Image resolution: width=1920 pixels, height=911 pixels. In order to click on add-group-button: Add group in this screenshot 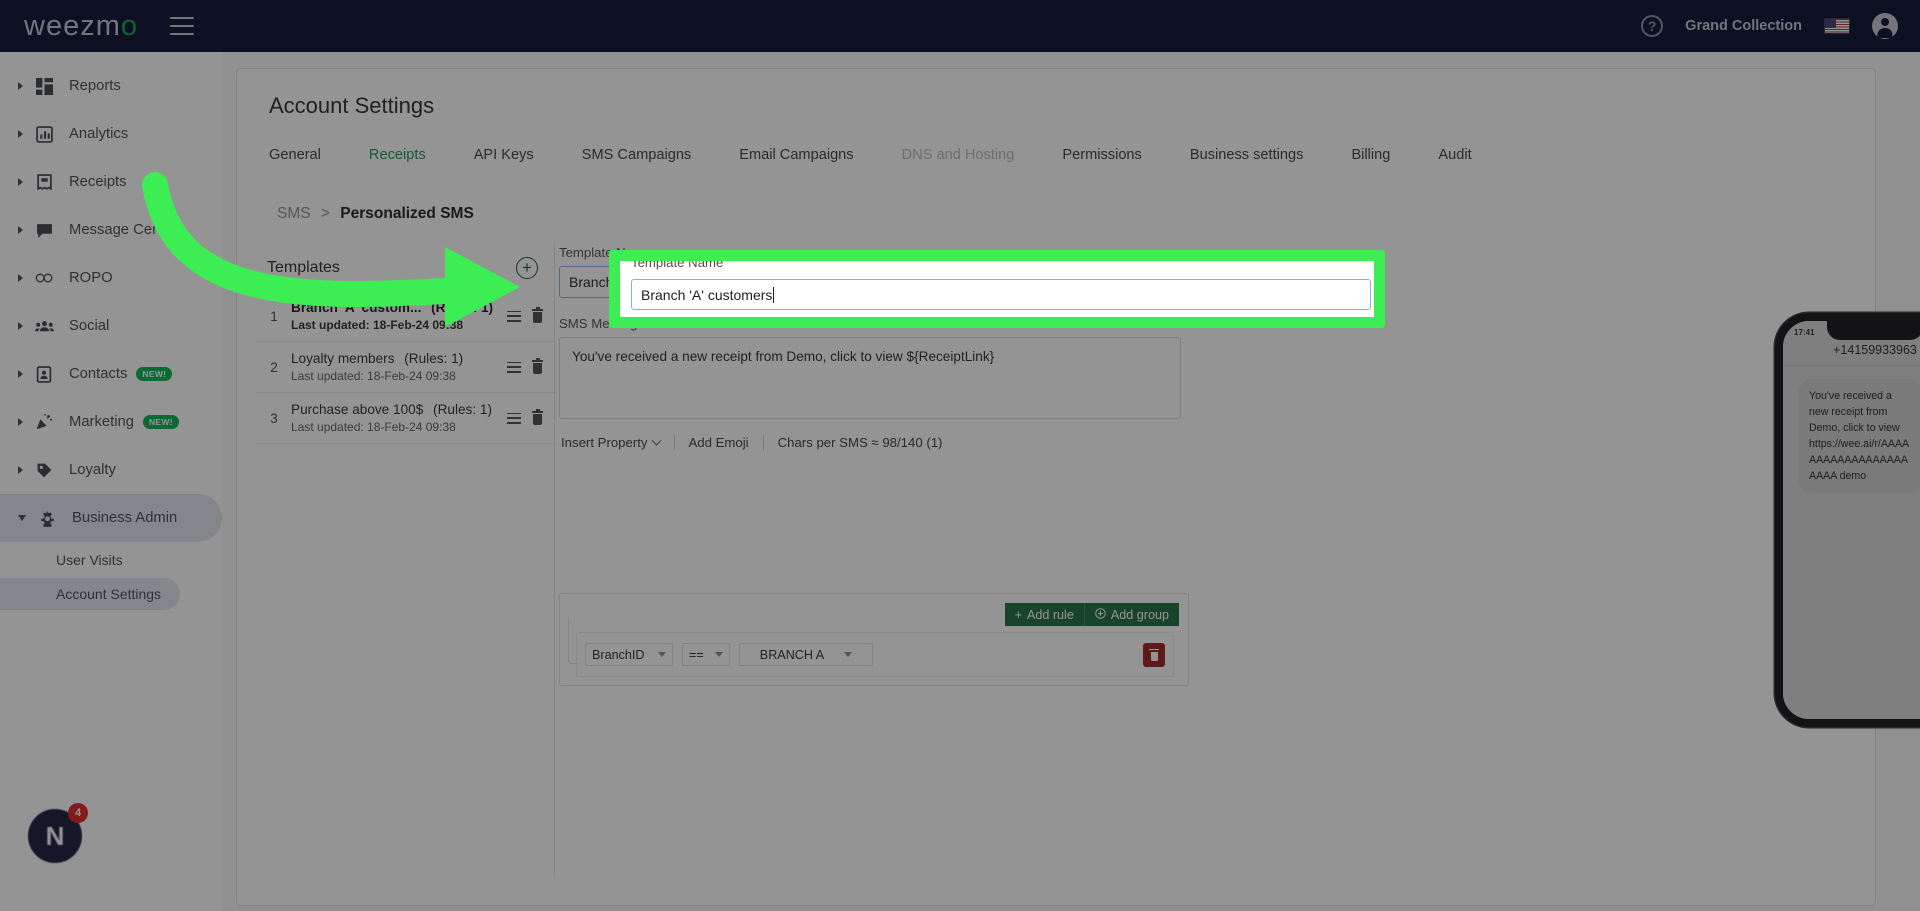, I will do `click(1131, 614)`.